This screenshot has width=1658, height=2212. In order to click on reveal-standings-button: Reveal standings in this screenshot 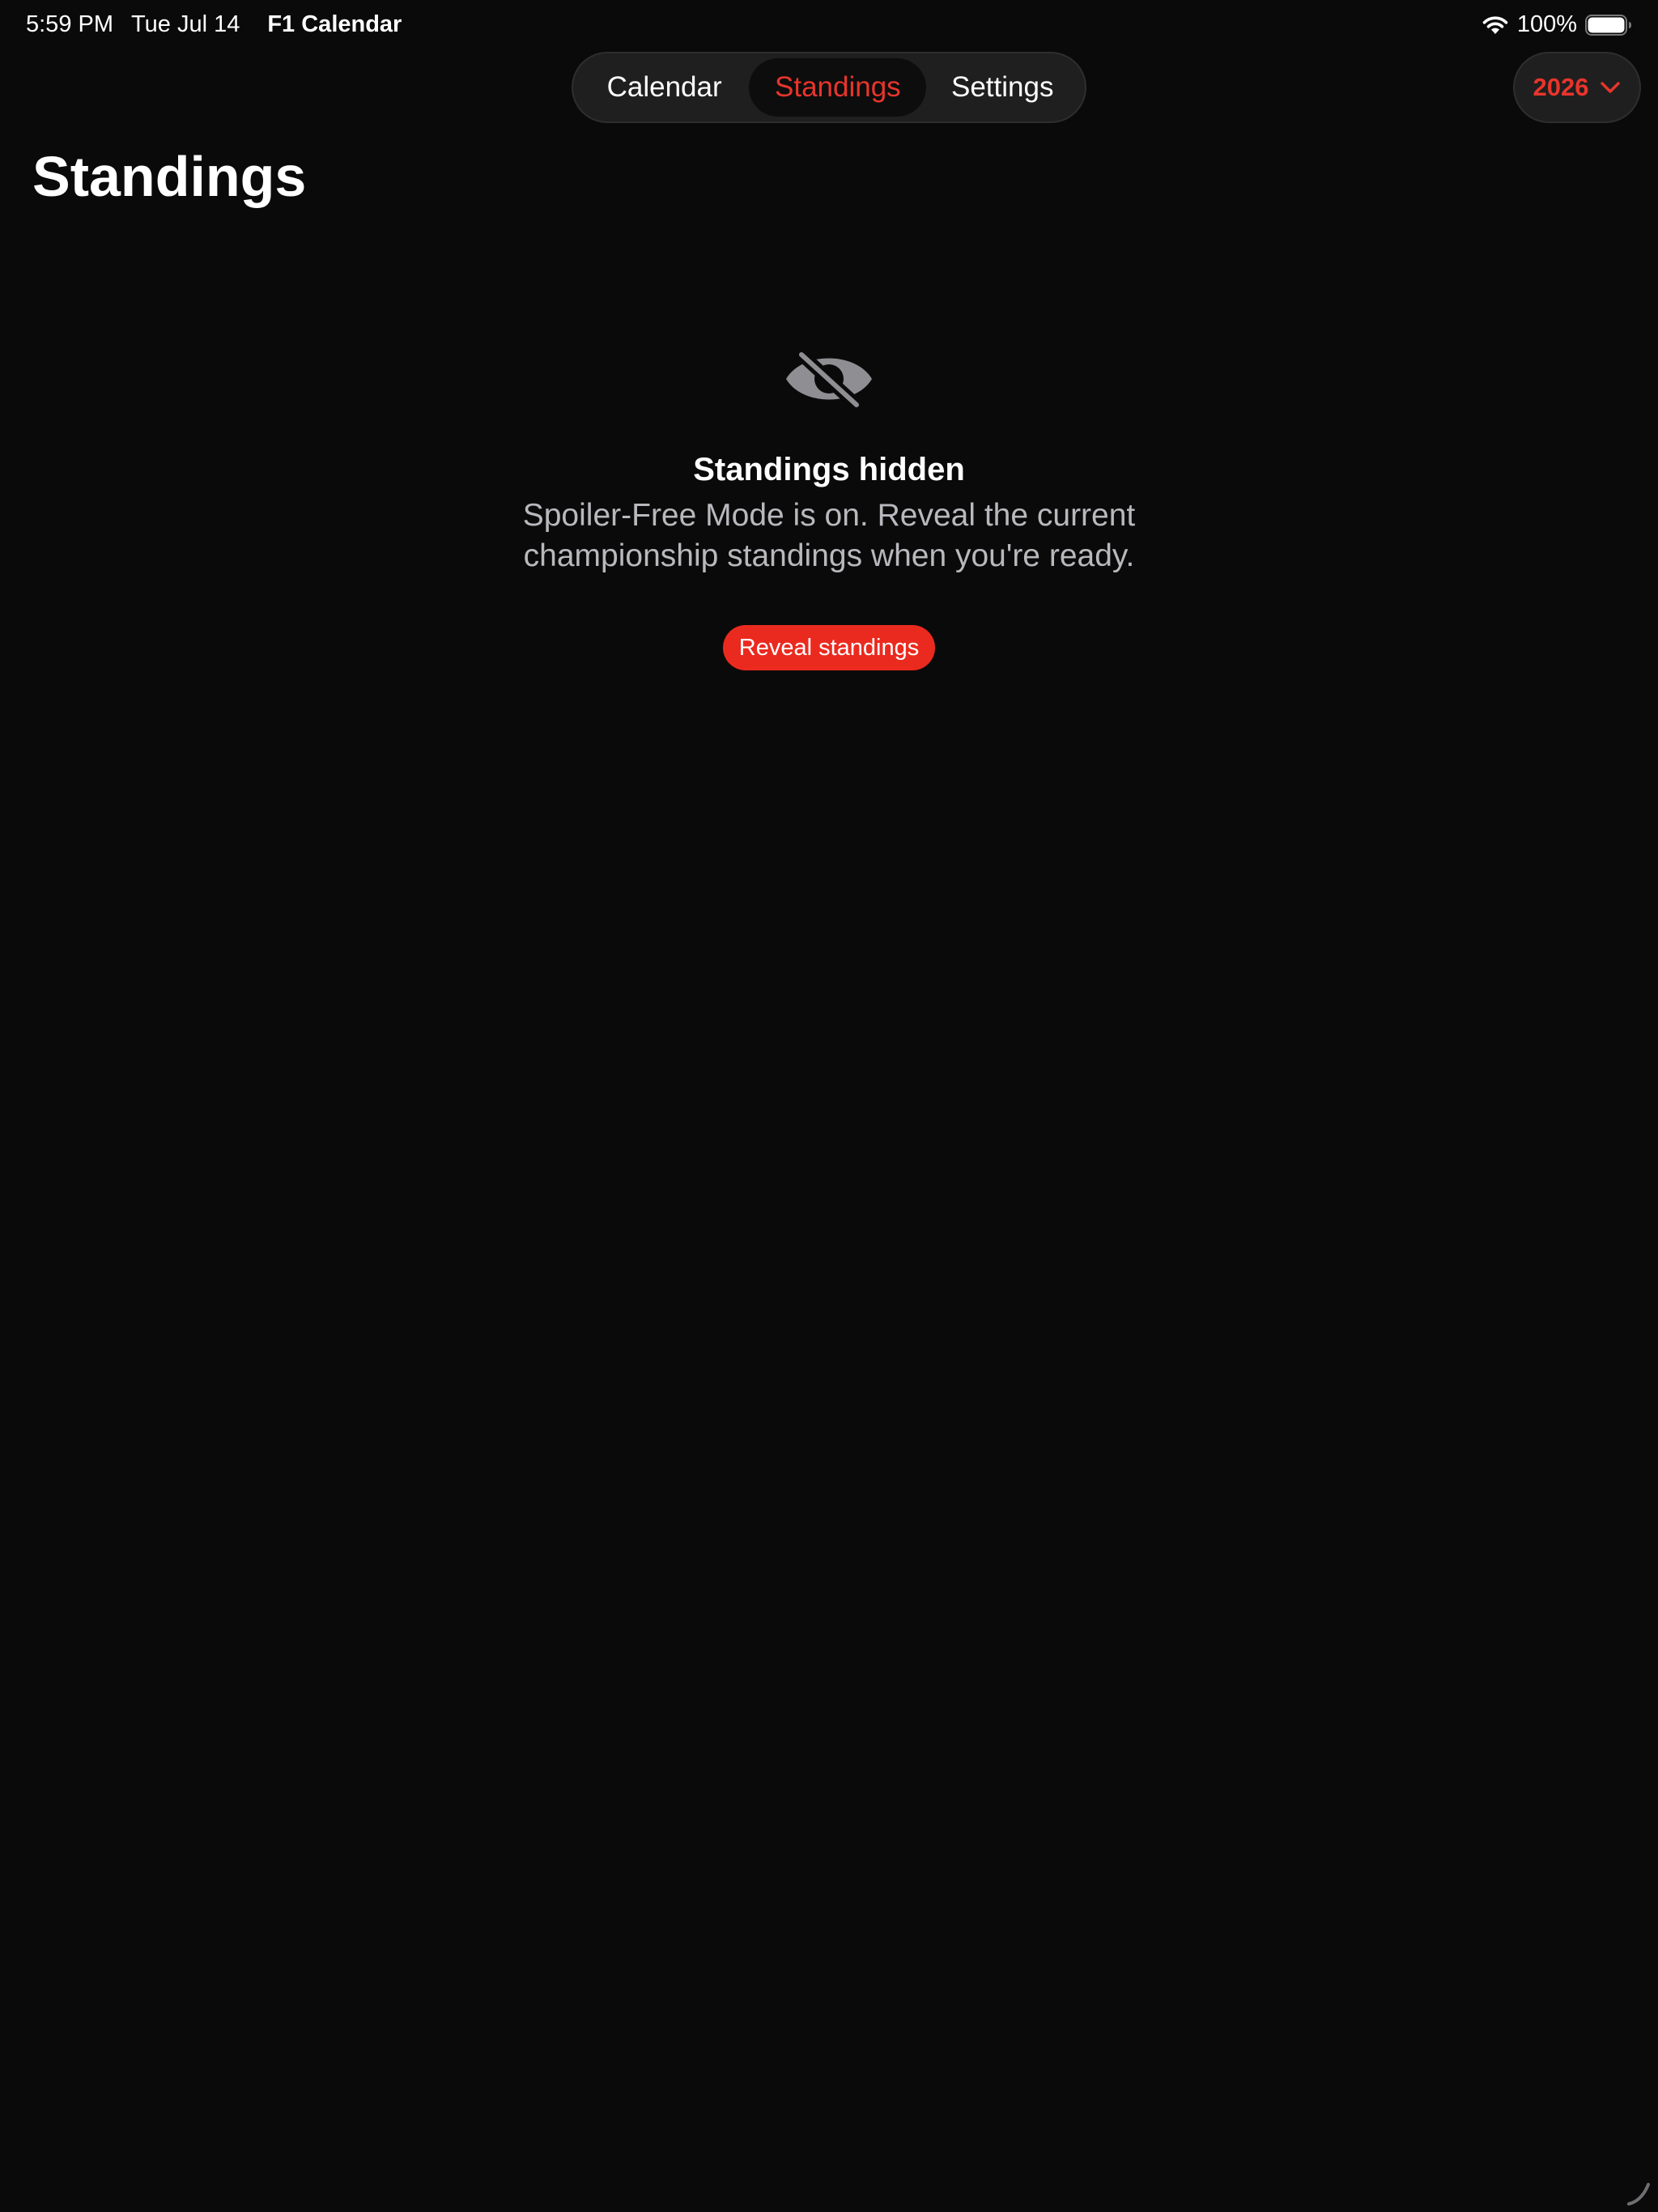, I will do `click(829, 648)`.